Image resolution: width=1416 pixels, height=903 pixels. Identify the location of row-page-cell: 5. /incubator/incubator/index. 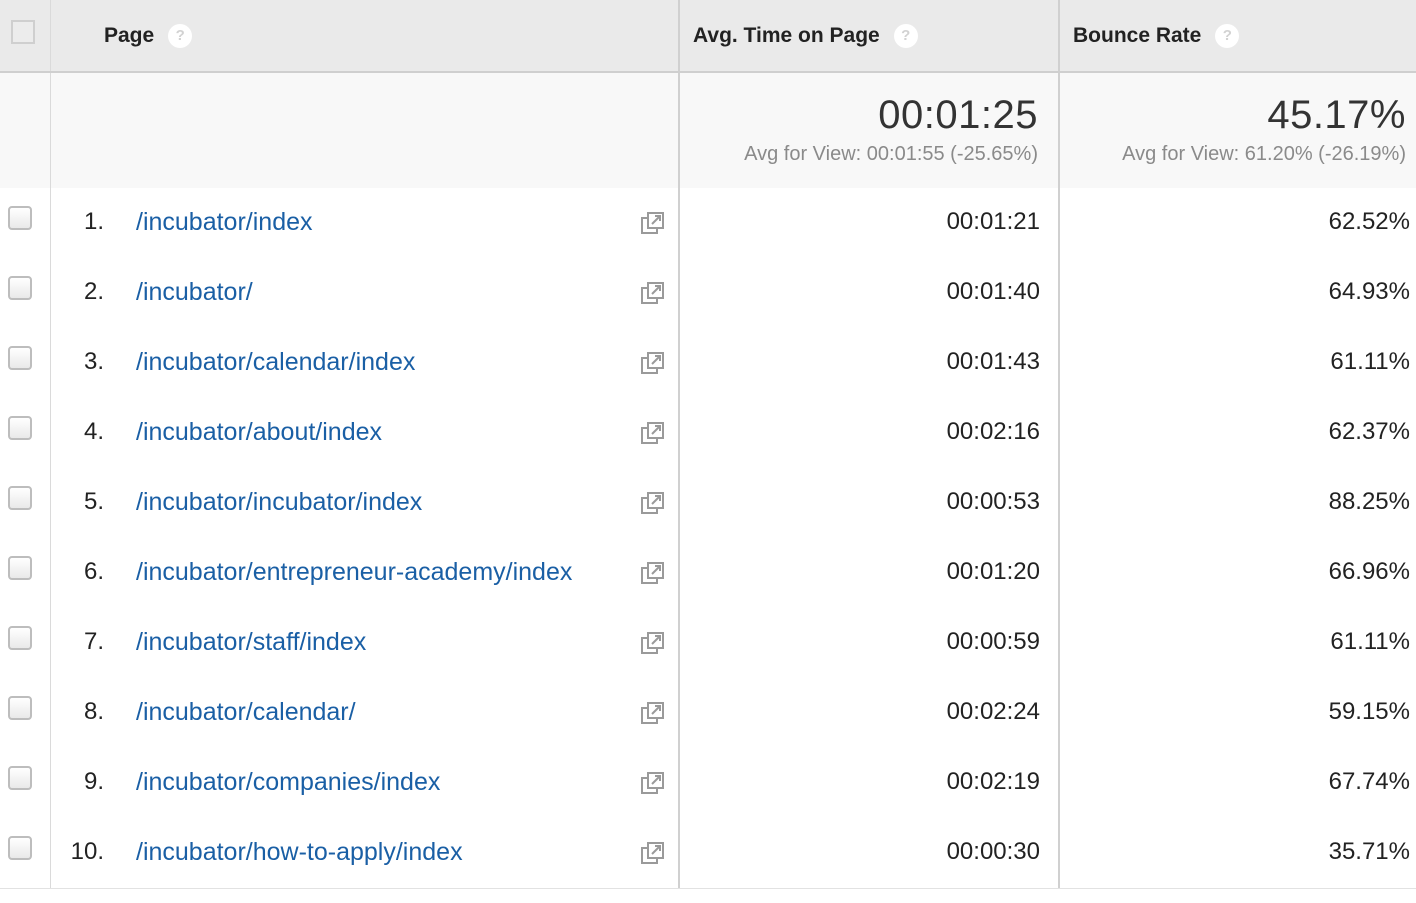
(365, 503).